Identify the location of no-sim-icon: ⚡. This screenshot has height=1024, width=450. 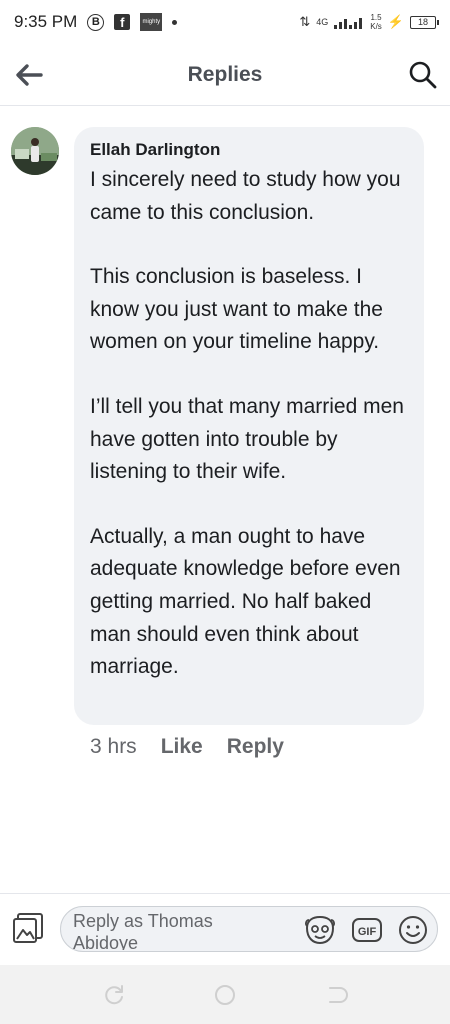
(395, 21).